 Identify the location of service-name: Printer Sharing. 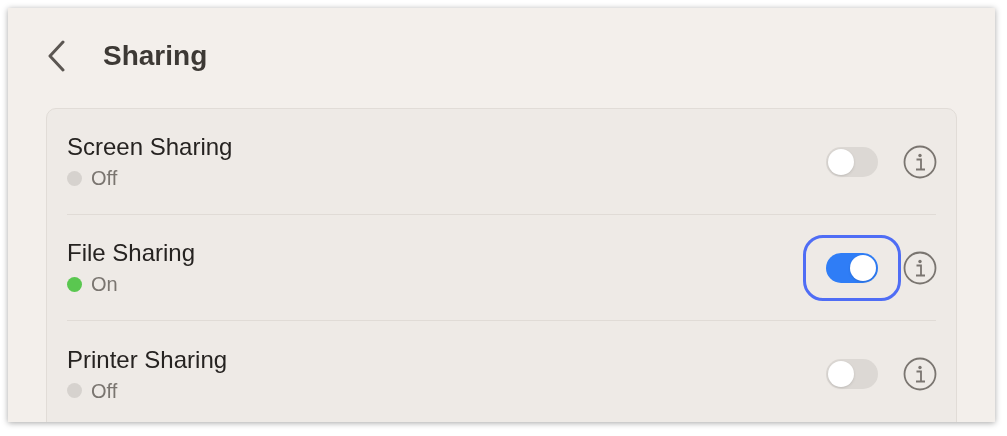
(148, 359).